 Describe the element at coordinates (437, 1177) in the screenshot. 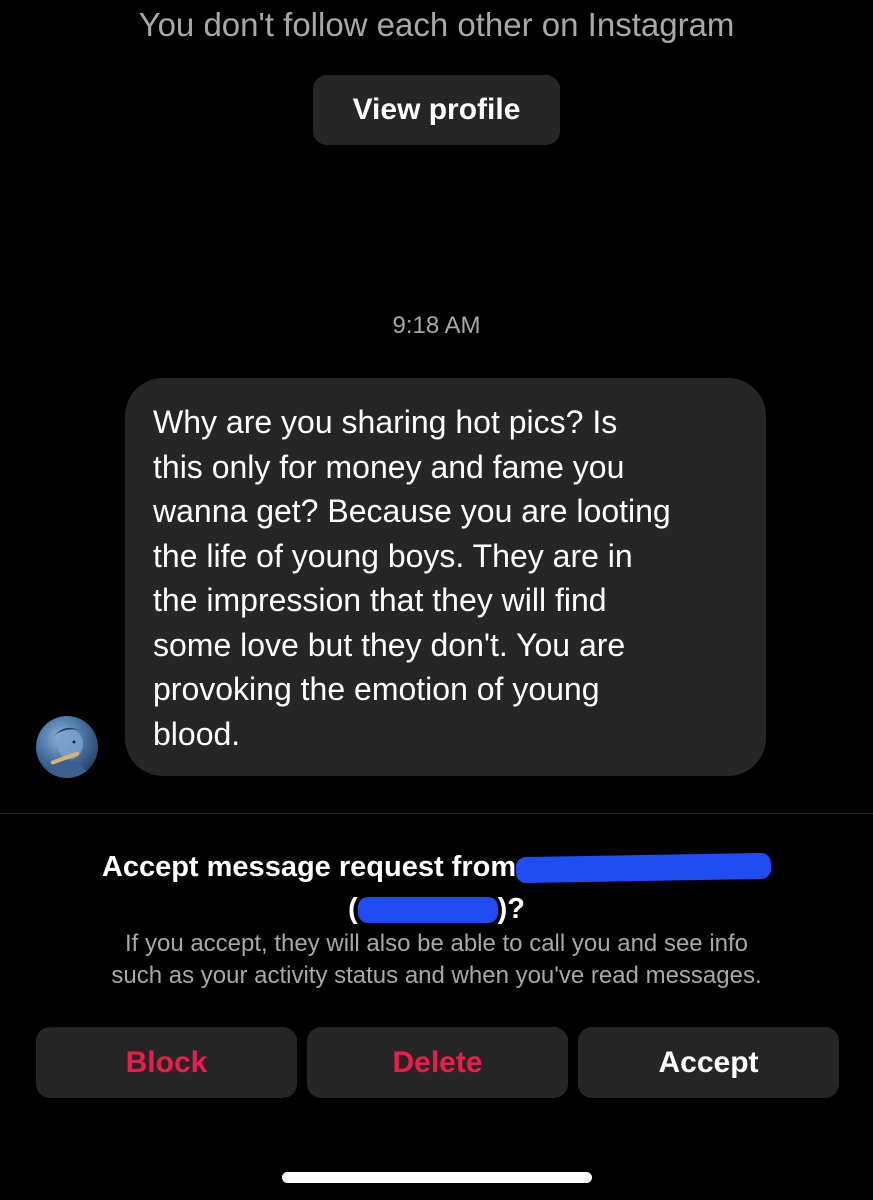

I see `home-indicator` at that location.